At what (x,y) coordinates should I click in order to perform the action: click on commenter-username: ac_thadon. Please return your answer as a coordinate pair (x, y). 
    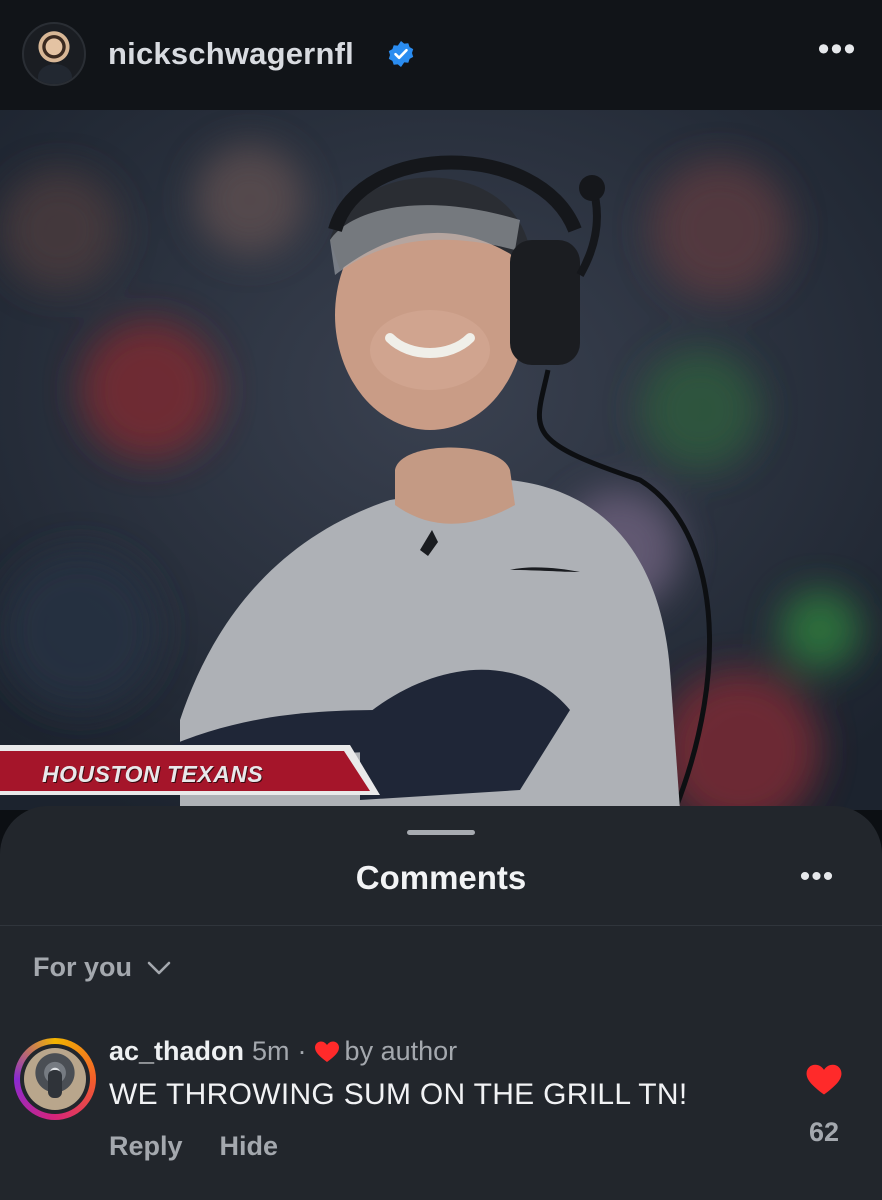
    Looking at the image, I should click on (176, 1051).